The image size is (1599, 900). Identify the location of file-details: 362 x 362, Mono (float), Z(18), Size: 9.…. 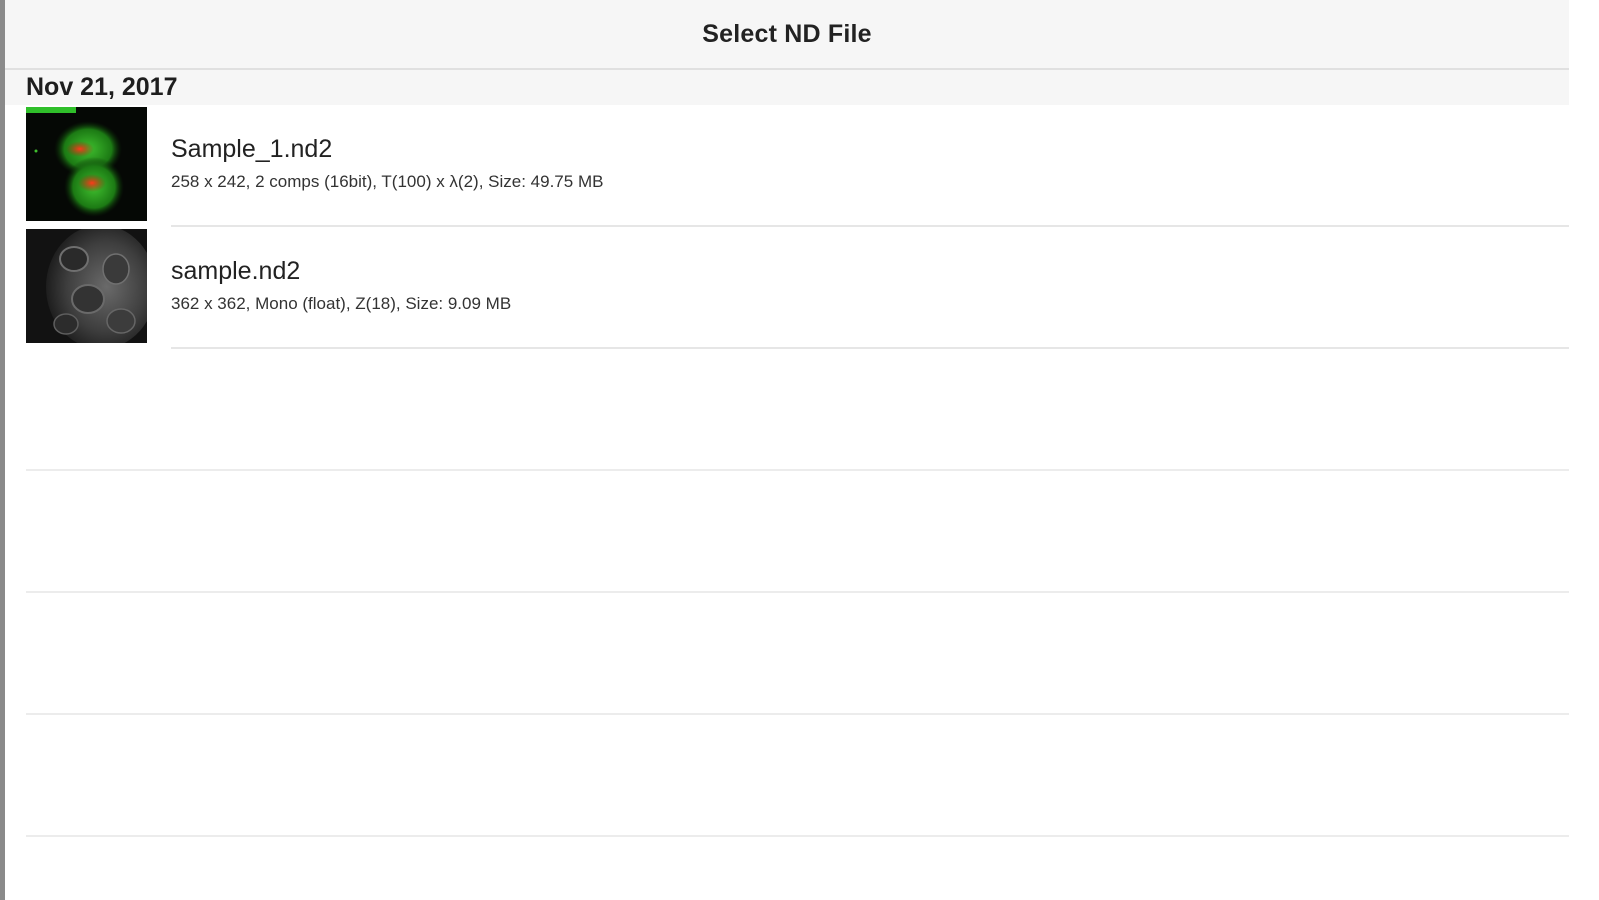
(341, 303).